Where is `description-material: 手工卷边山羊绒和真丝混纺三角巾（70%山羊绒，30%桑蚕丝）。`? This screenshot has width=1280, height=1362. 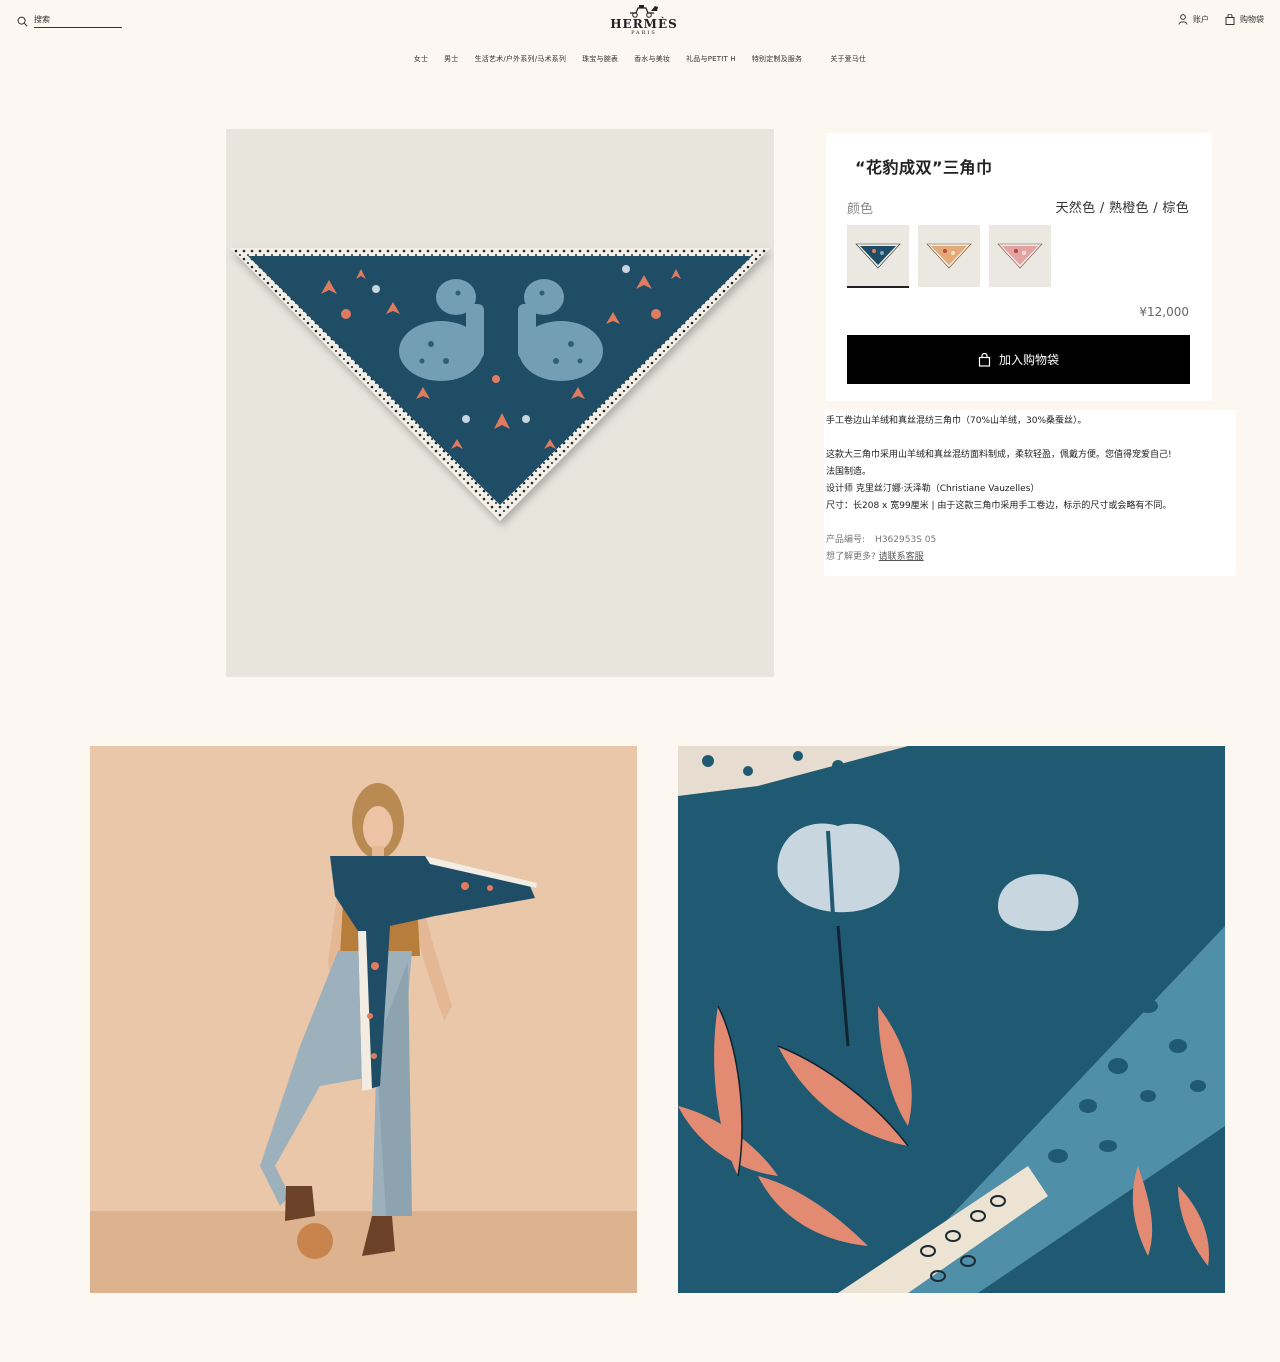
description-material: 手工卷边山羊绒和真丝混纺三角巾（70%山羊绒，30%桑蚕丝）。 is located at coordinates (956, 421).